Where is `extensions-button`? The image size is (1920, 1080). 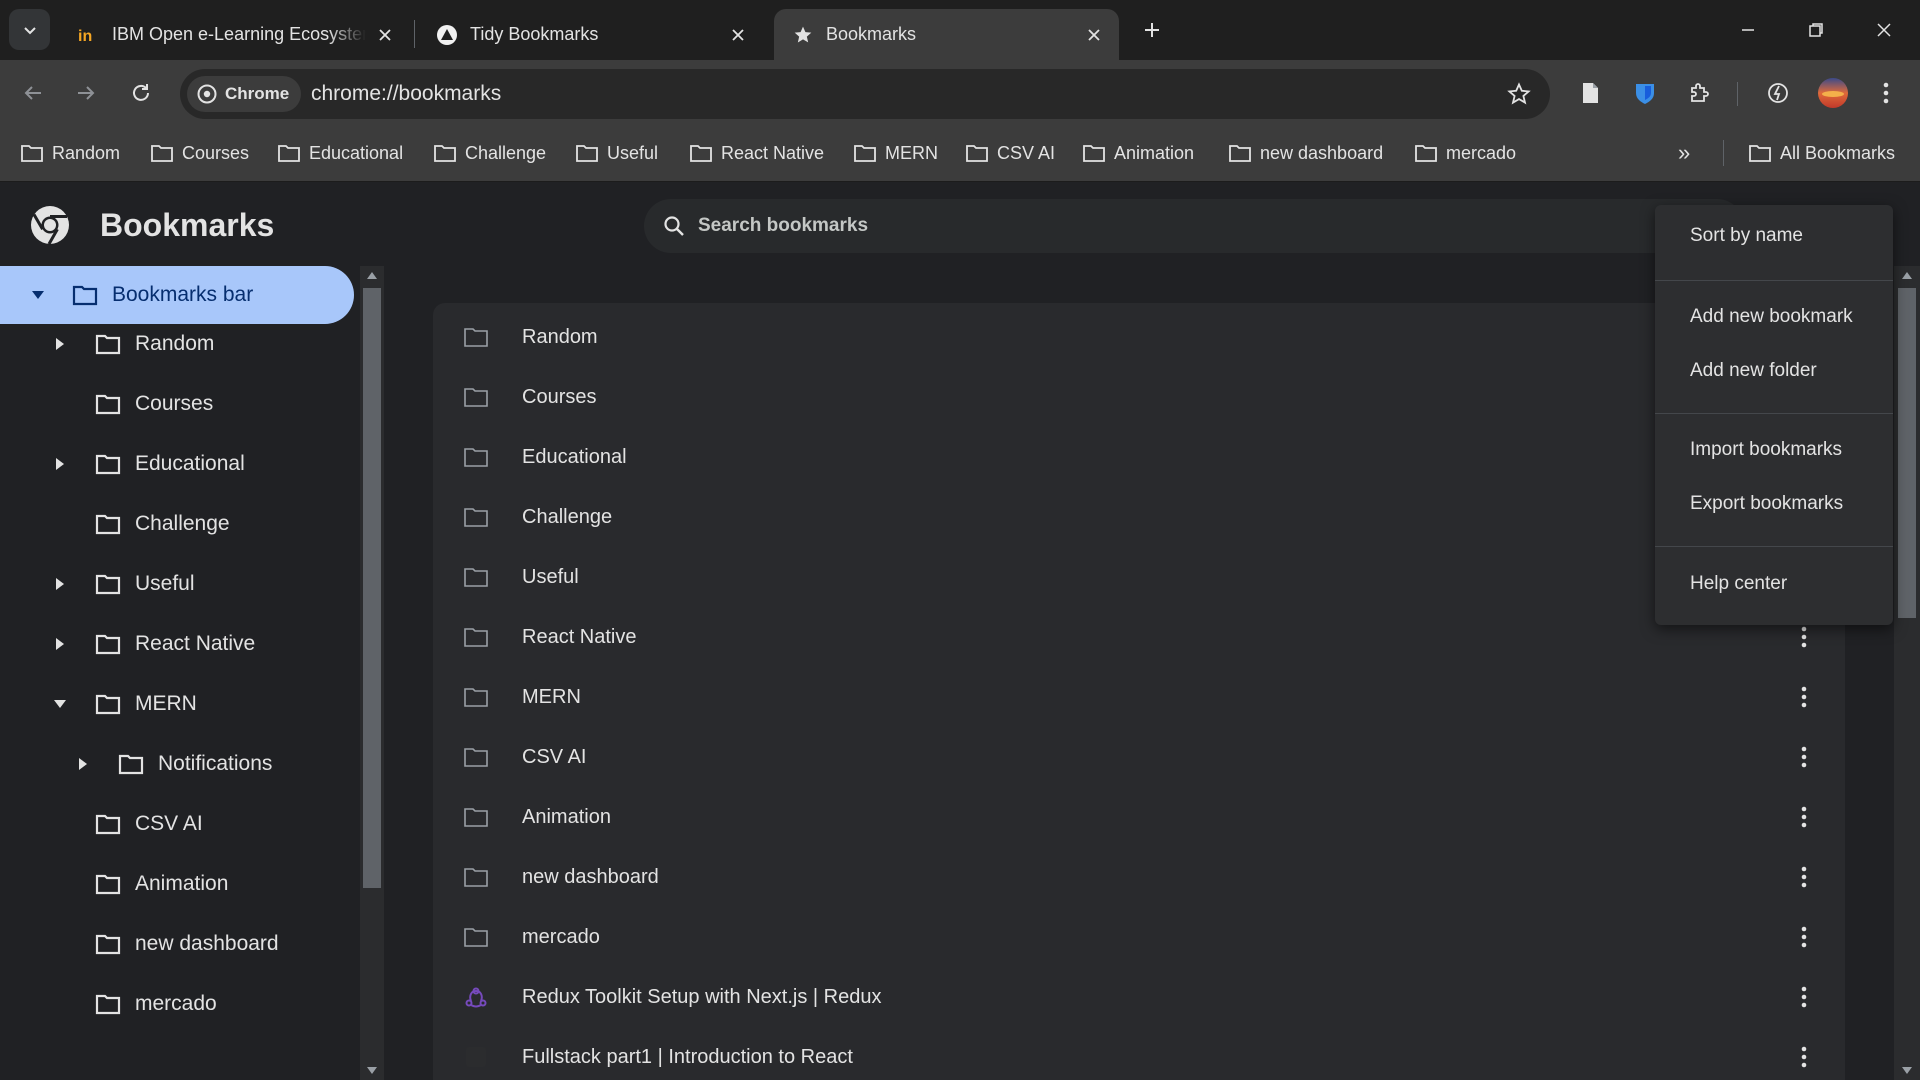
extensions-button is located at coordinates (1700, 93).